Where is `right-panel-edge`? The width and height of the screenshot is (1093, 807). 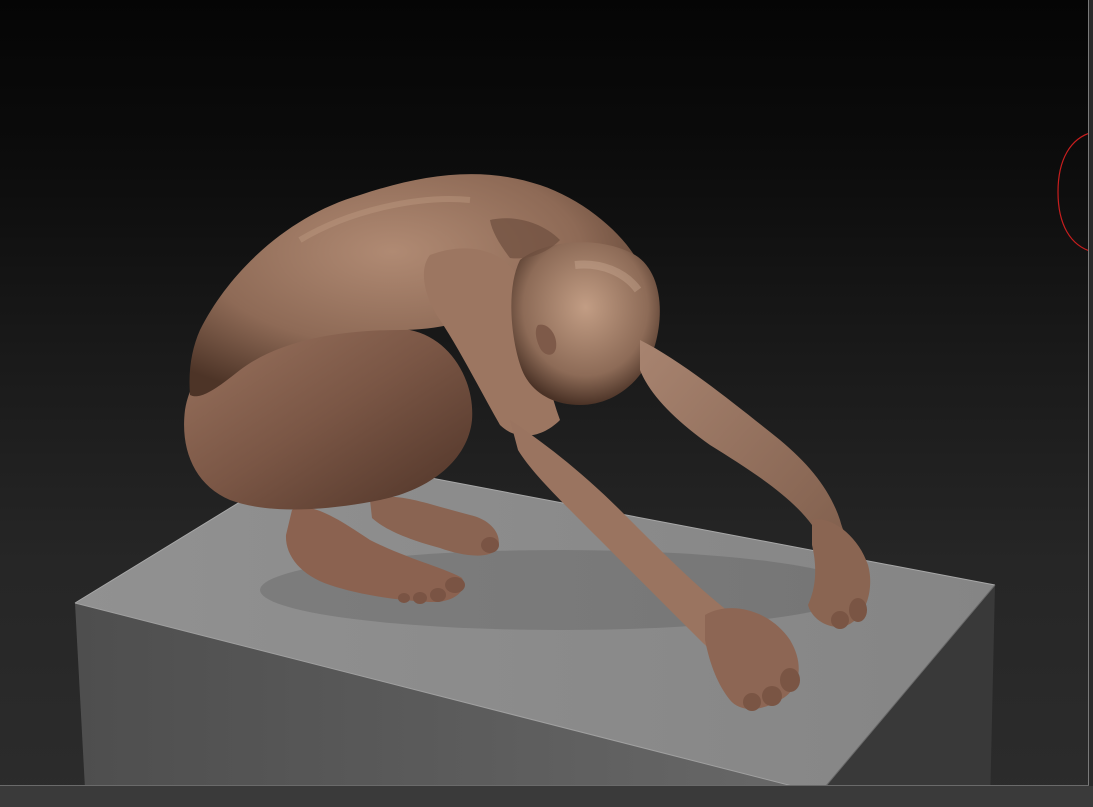 right-panel-edge is located at coordinates (1091, 403).